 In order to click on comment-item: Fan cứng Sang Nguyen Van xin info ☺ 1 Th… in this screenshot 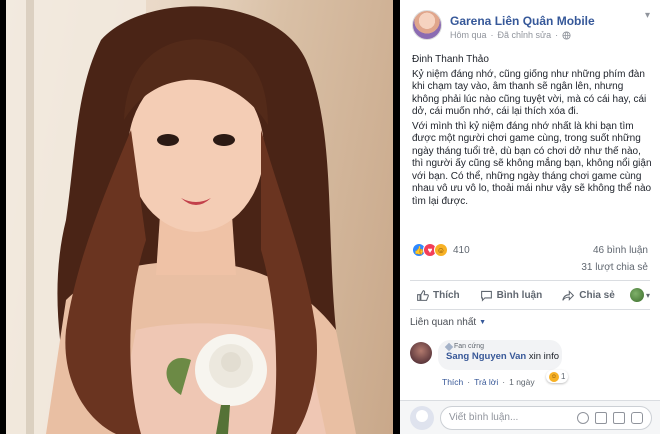, I will do `click(530, 365)`.